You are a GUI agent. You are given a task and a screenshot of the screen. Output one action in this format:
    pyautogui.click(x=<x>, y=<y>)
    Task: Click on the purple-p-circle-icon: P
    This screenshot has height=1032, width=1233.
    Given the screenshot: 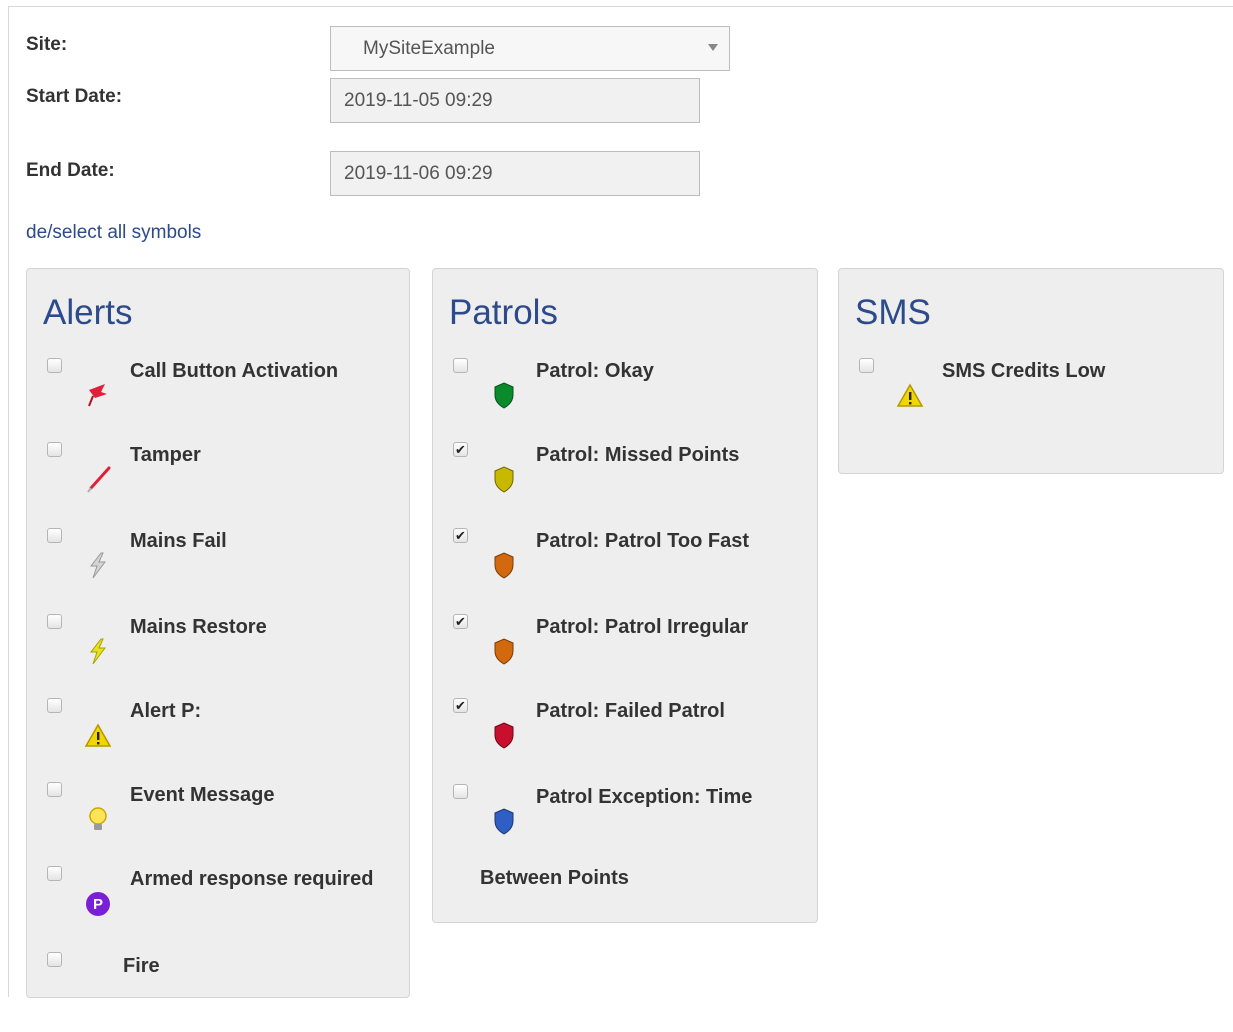 What is the action you would take?
    pyautogui.click(x=98, y=903)
    